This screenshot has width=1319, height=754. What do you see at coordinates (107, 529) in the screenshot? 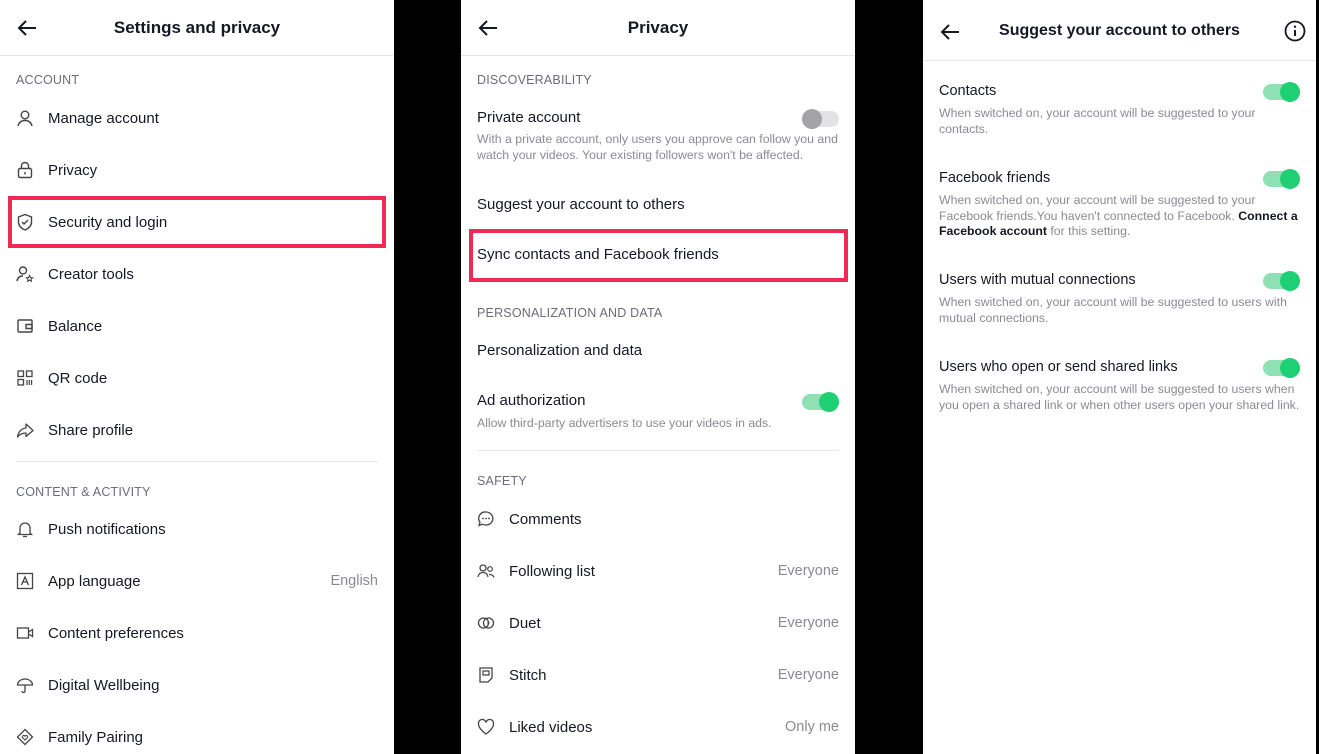
I see `item-label: Push notifications` at bounding box center [107, 529].